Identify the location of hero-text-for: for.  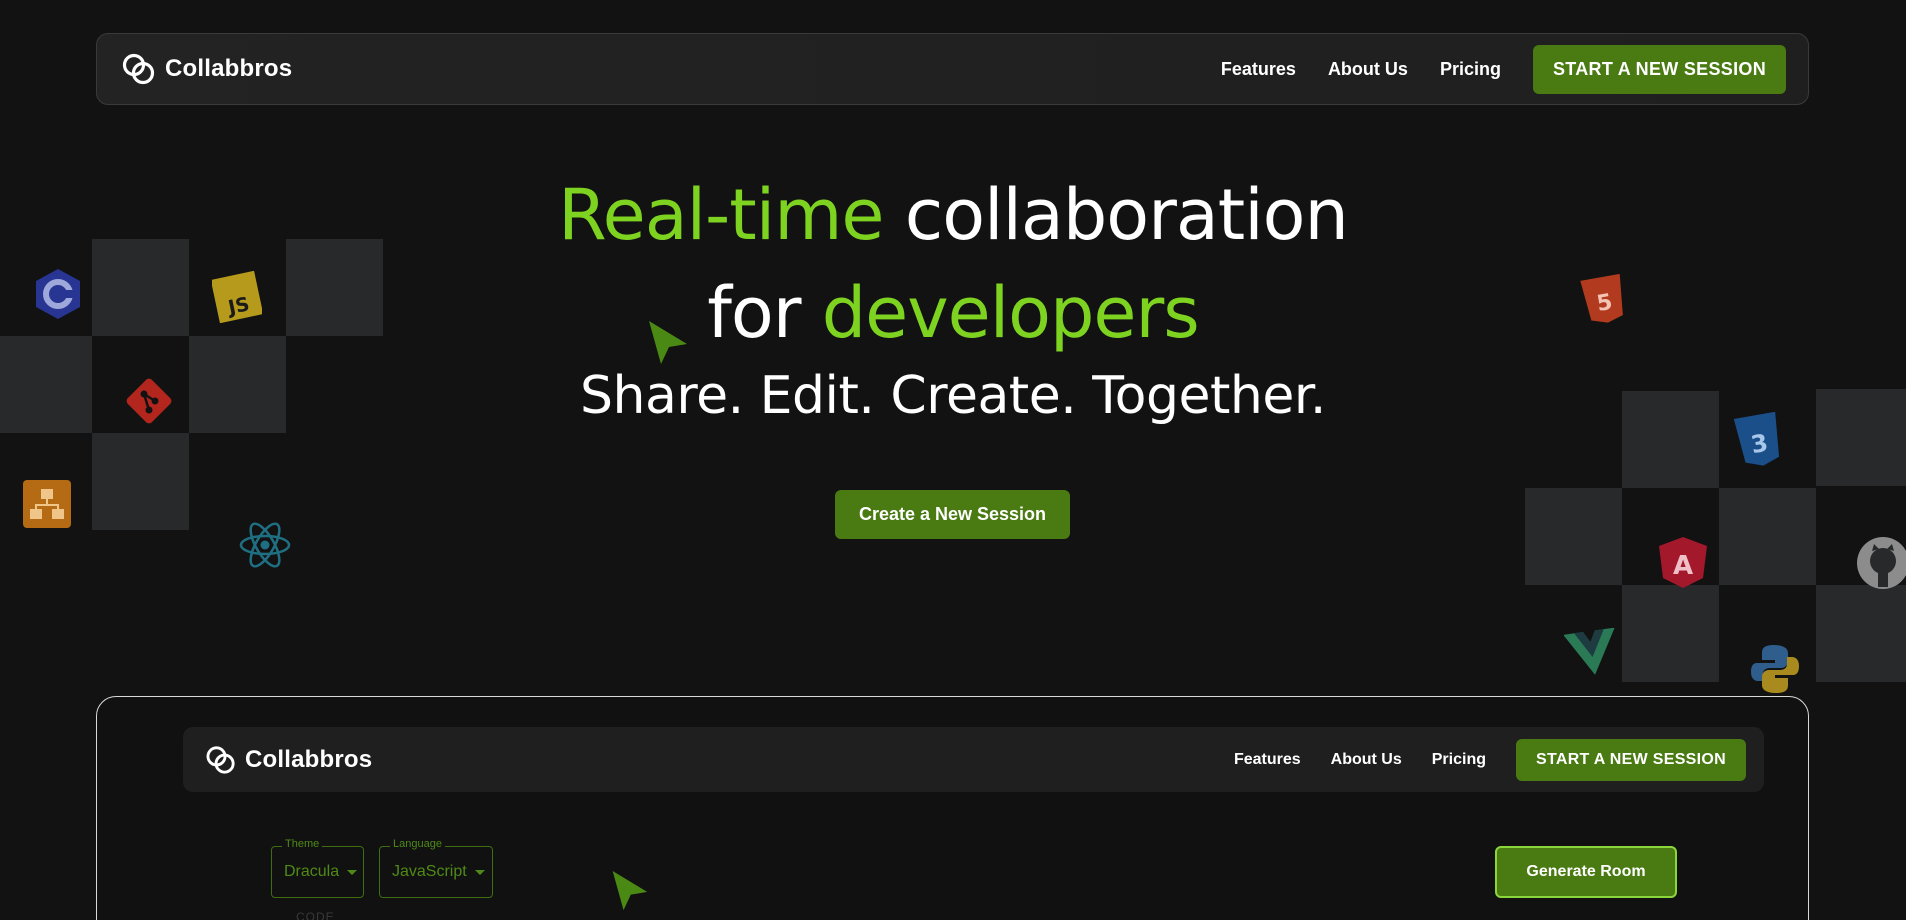
(754, 313).